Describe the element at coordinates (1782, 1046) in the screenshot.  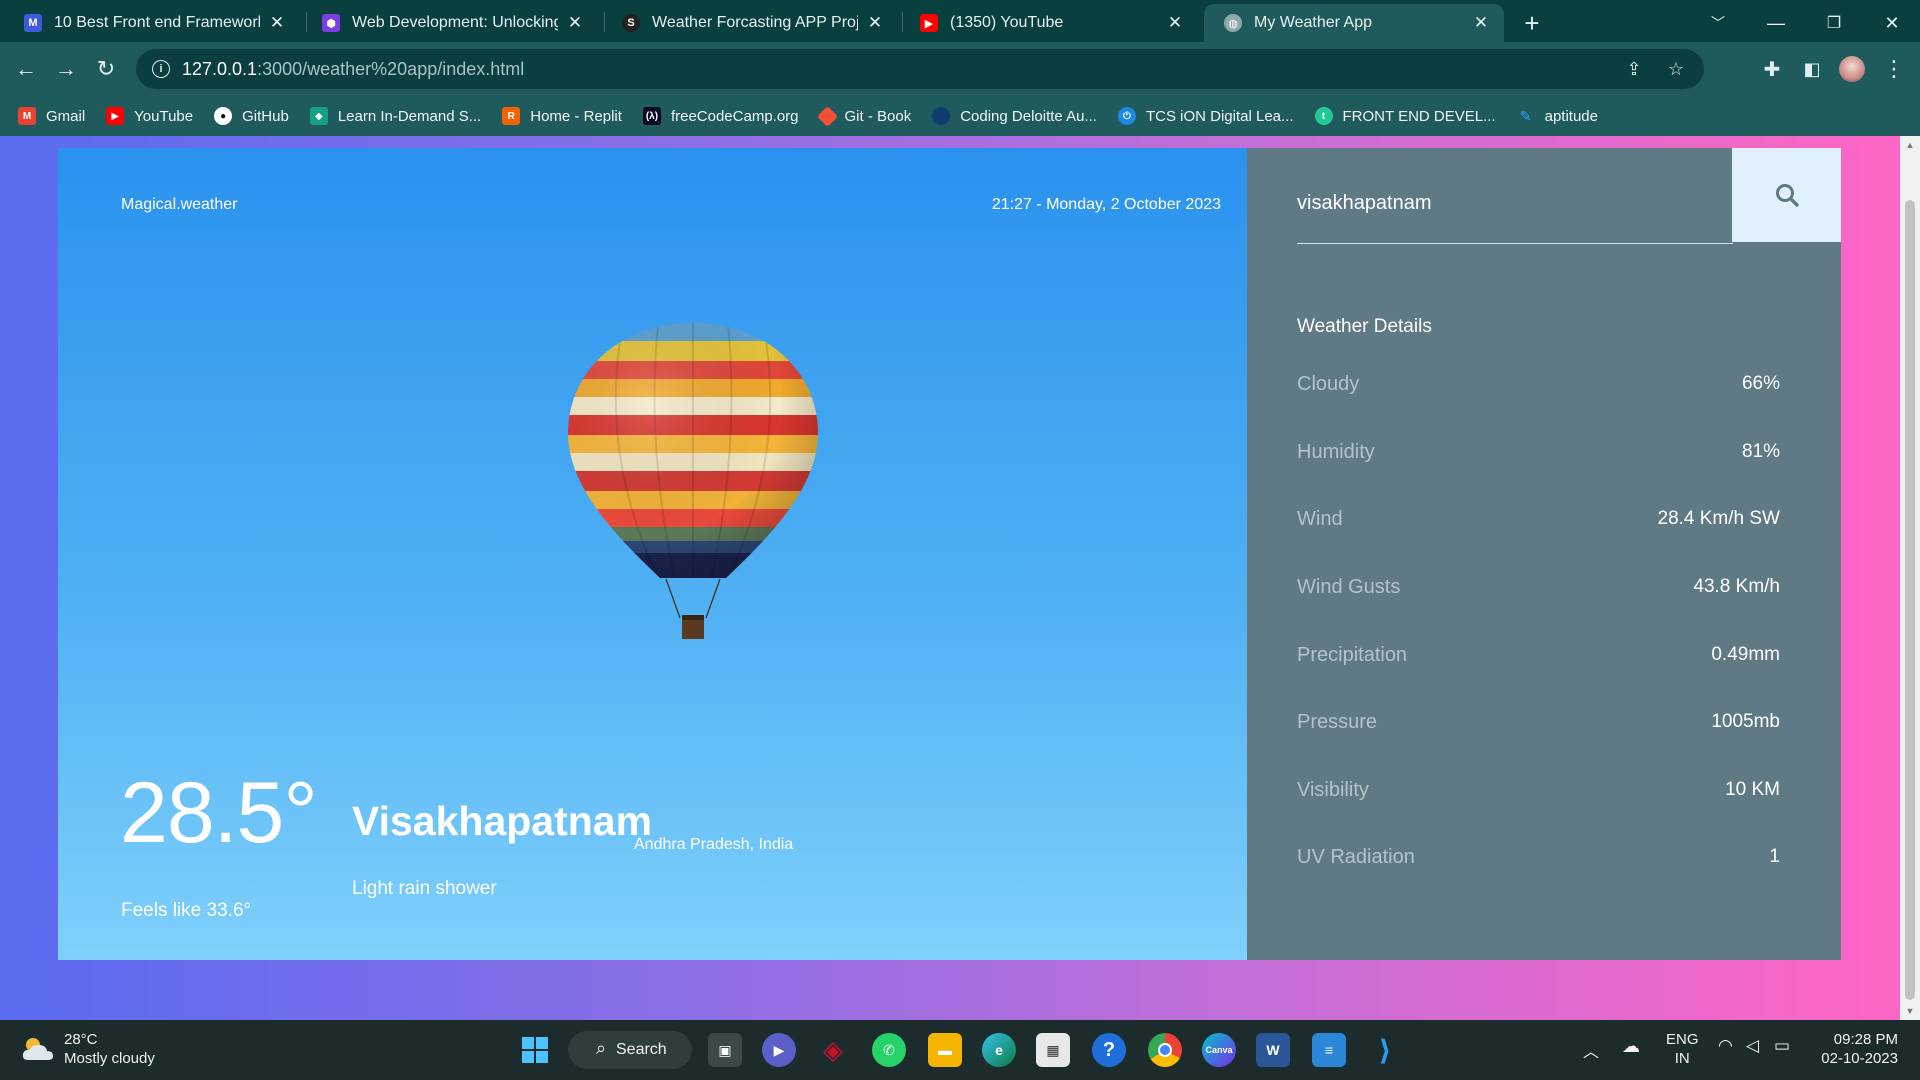
I see `battery-icon: ▭` at that location.